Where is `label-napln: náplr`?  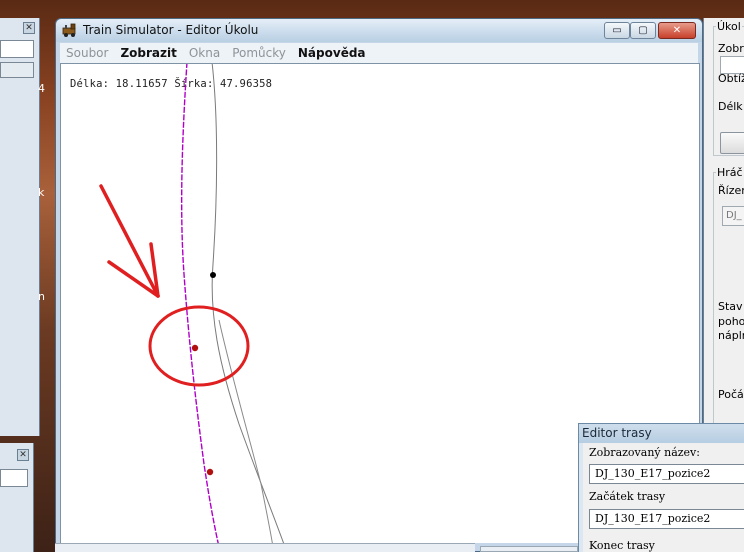
label-napln: náplr is located at coordinates (731, 335).